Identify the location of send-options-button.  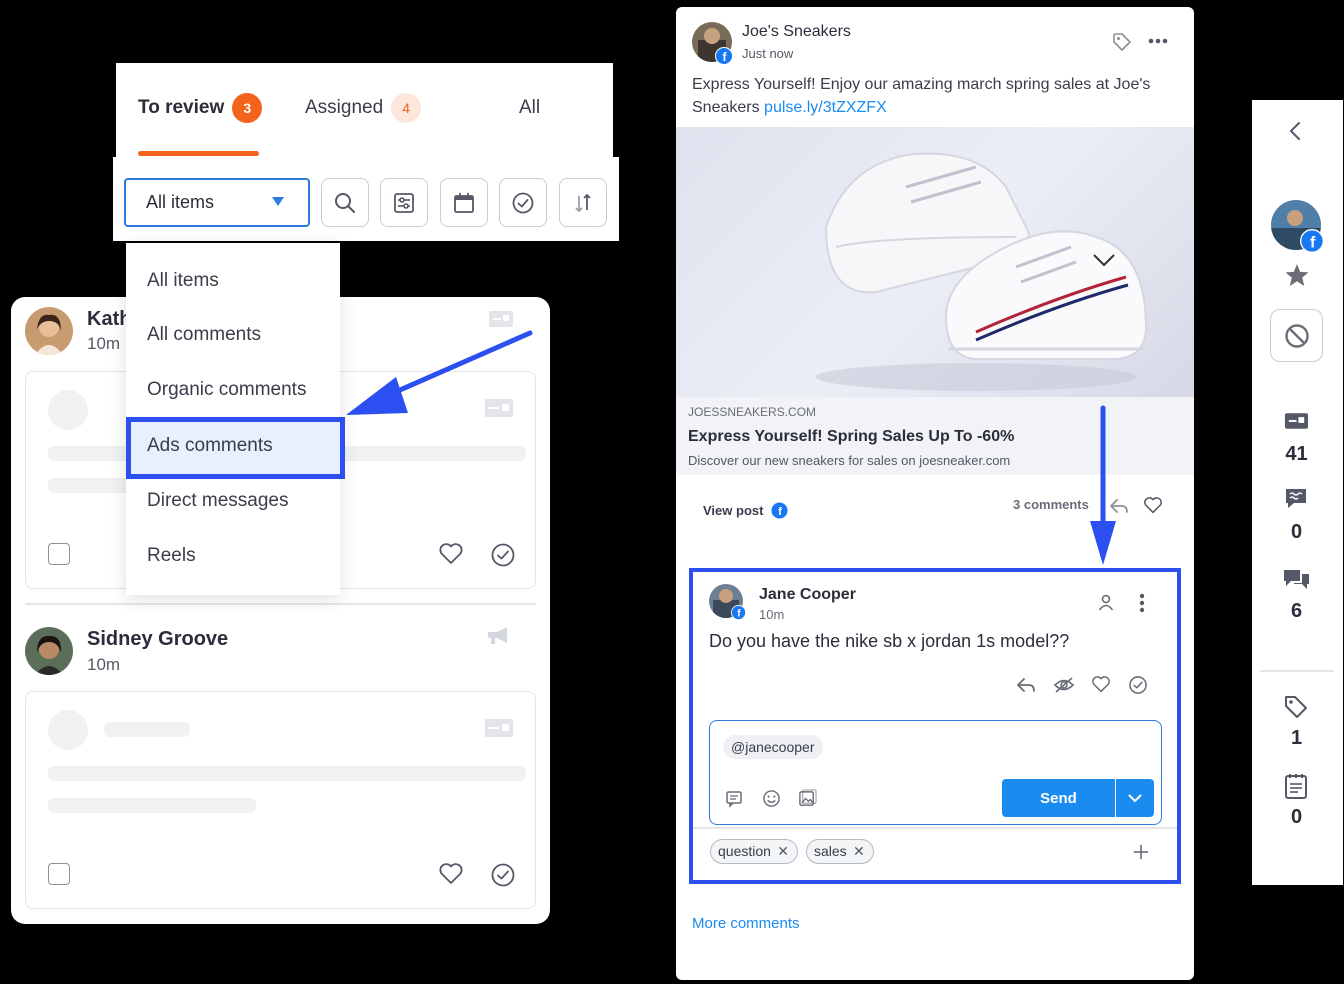
(1135, 798).